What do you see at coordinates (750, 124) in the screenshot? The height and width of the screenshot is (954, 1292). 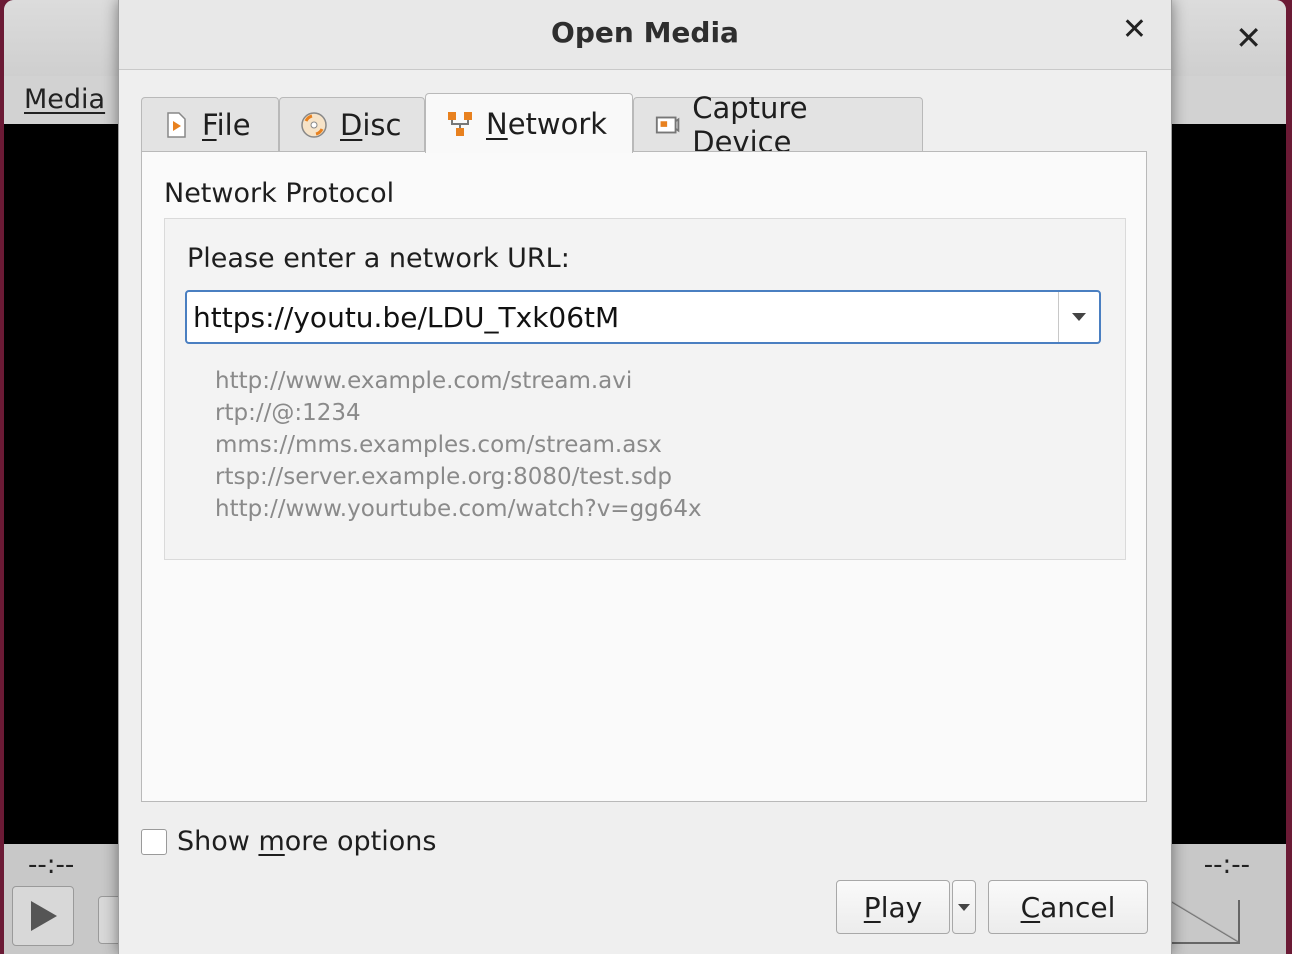 I see `tab-capture-device-label: Capture Device` at bounding box center [750, 124].